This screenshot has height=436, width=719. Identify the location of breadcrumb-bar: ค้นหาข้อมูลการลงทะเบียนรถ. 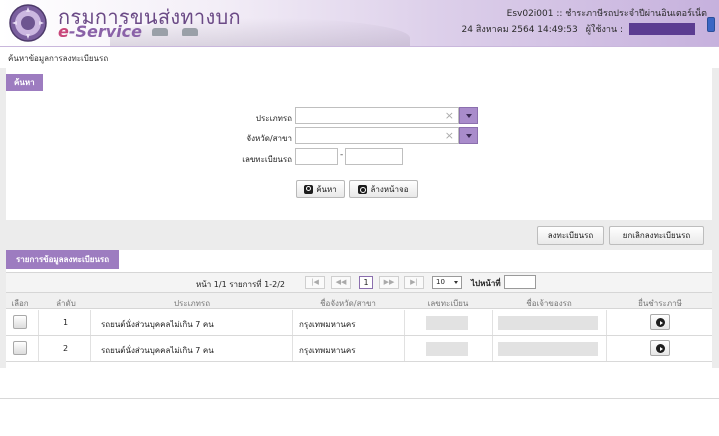
(359, 57).